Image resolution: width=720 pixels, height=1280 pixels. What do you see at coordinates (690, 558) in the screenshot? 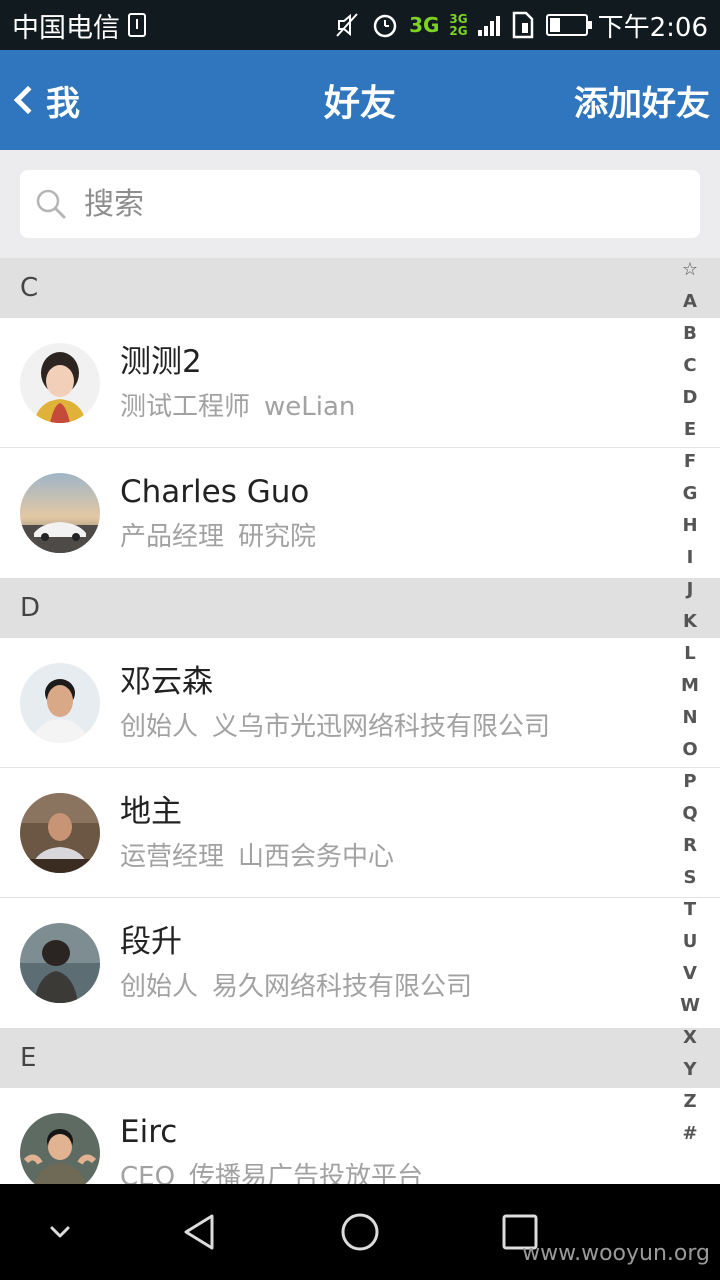
I see `index-letter: I` at bounding box center [690, 558].